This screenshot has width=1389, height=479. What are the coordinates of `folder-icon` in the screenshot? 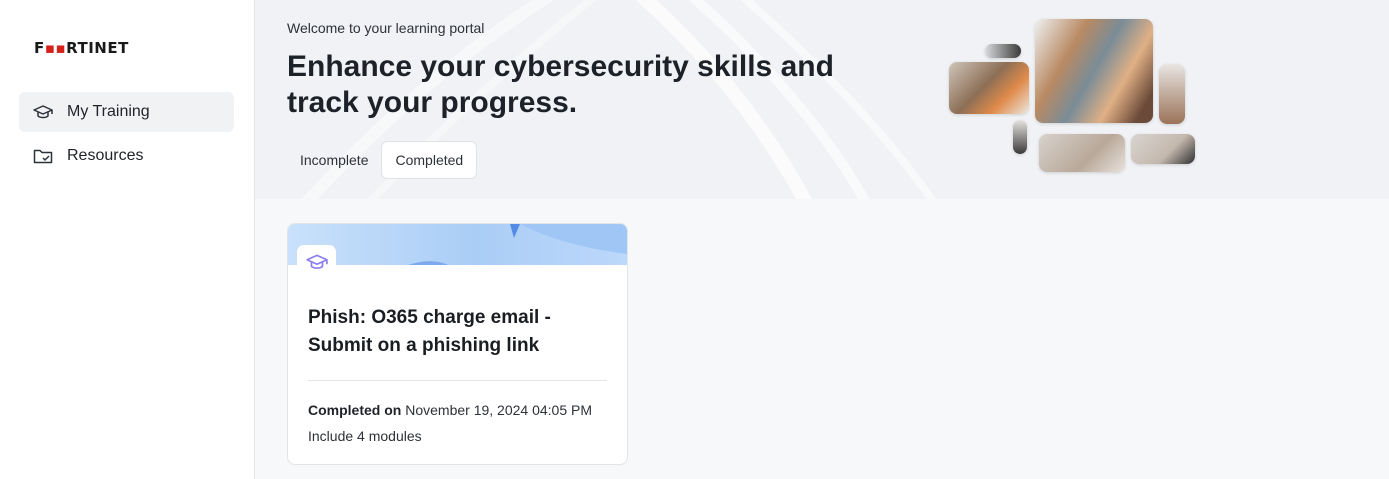 It's located at (43, 156).